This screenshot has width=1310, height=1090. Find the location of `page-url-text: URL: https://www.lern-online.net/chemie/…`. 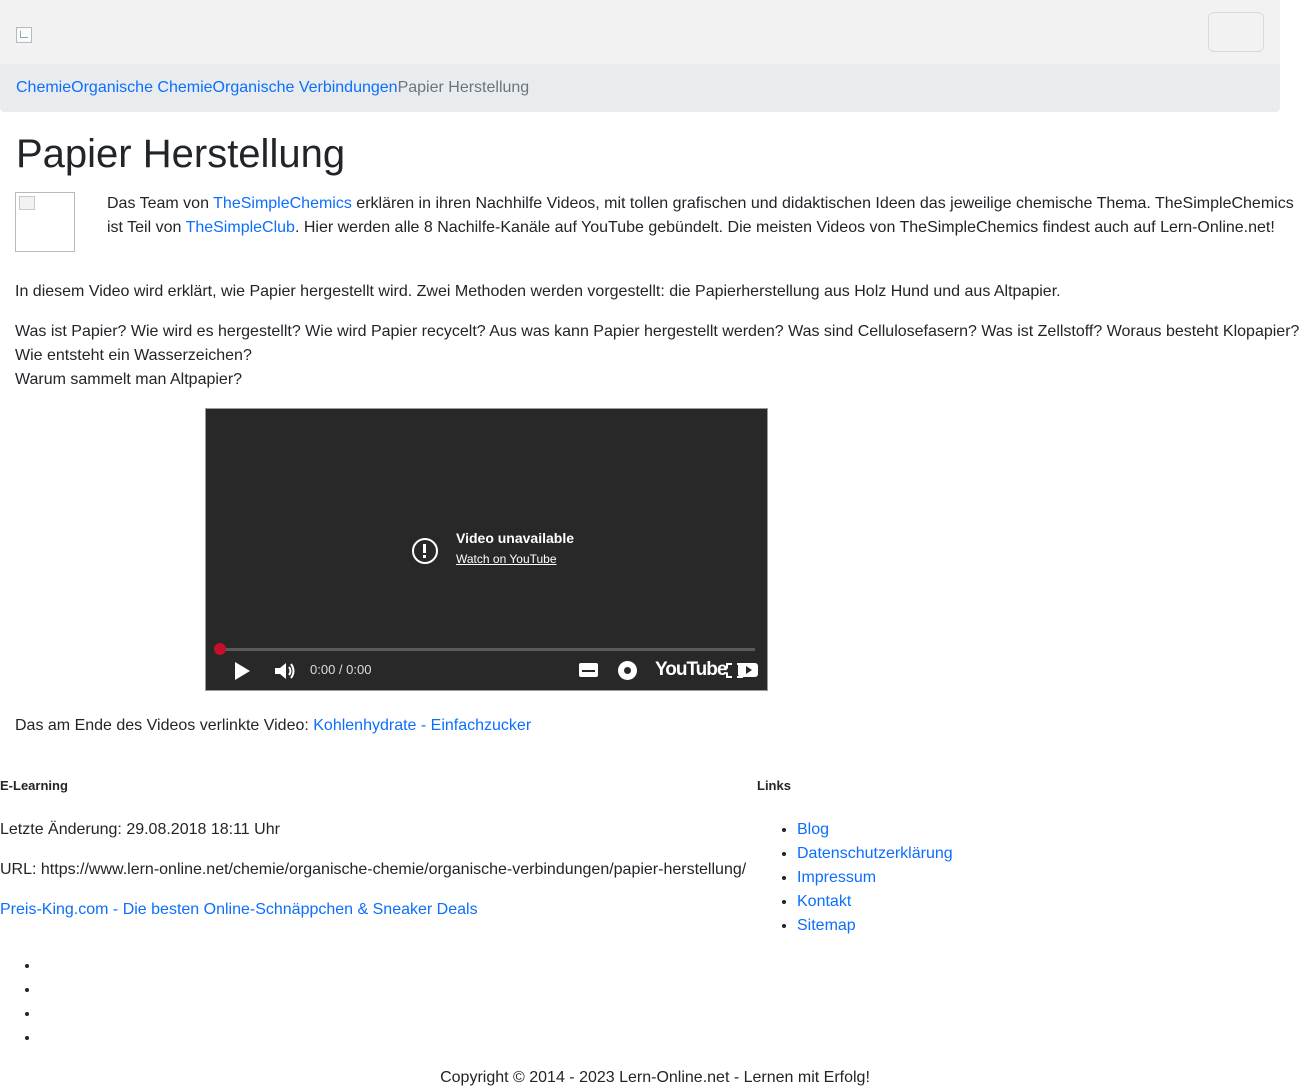

page-url-text: URL: https://www.lern-online.net/chemie/… is located at coordinates (373, 869).